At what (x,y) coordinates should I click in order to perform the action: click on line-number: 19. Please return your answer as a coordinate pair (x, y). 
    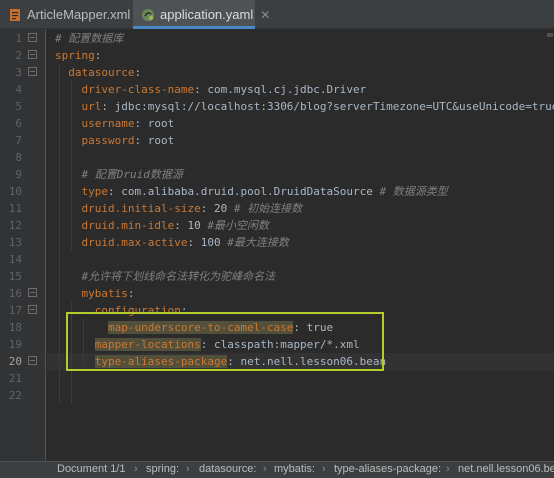
    Looking at the image, I should click on (15, 344).